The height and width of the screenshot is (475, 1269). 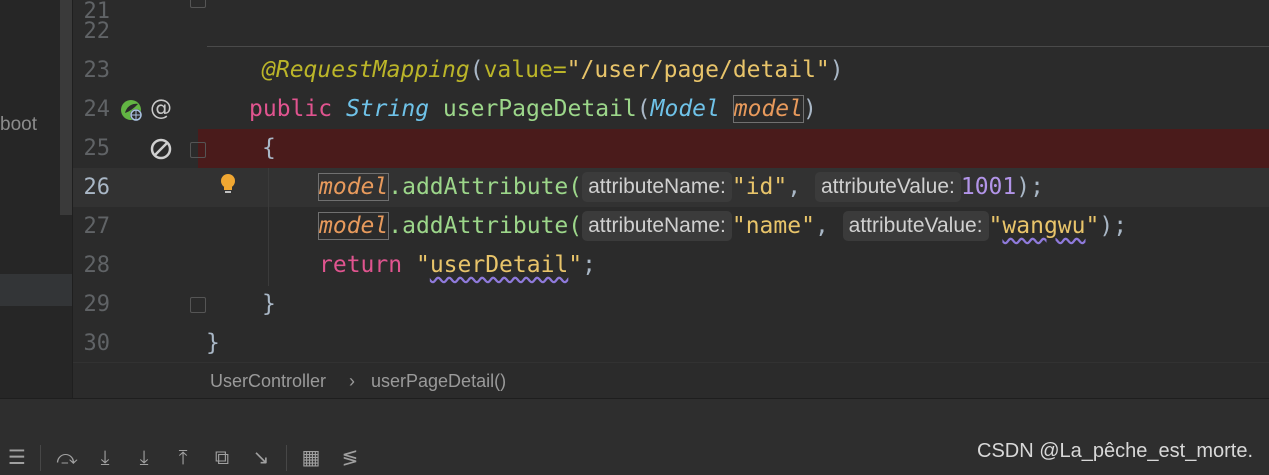 I want to click on line-number: 29, so click(x=97, y=304).